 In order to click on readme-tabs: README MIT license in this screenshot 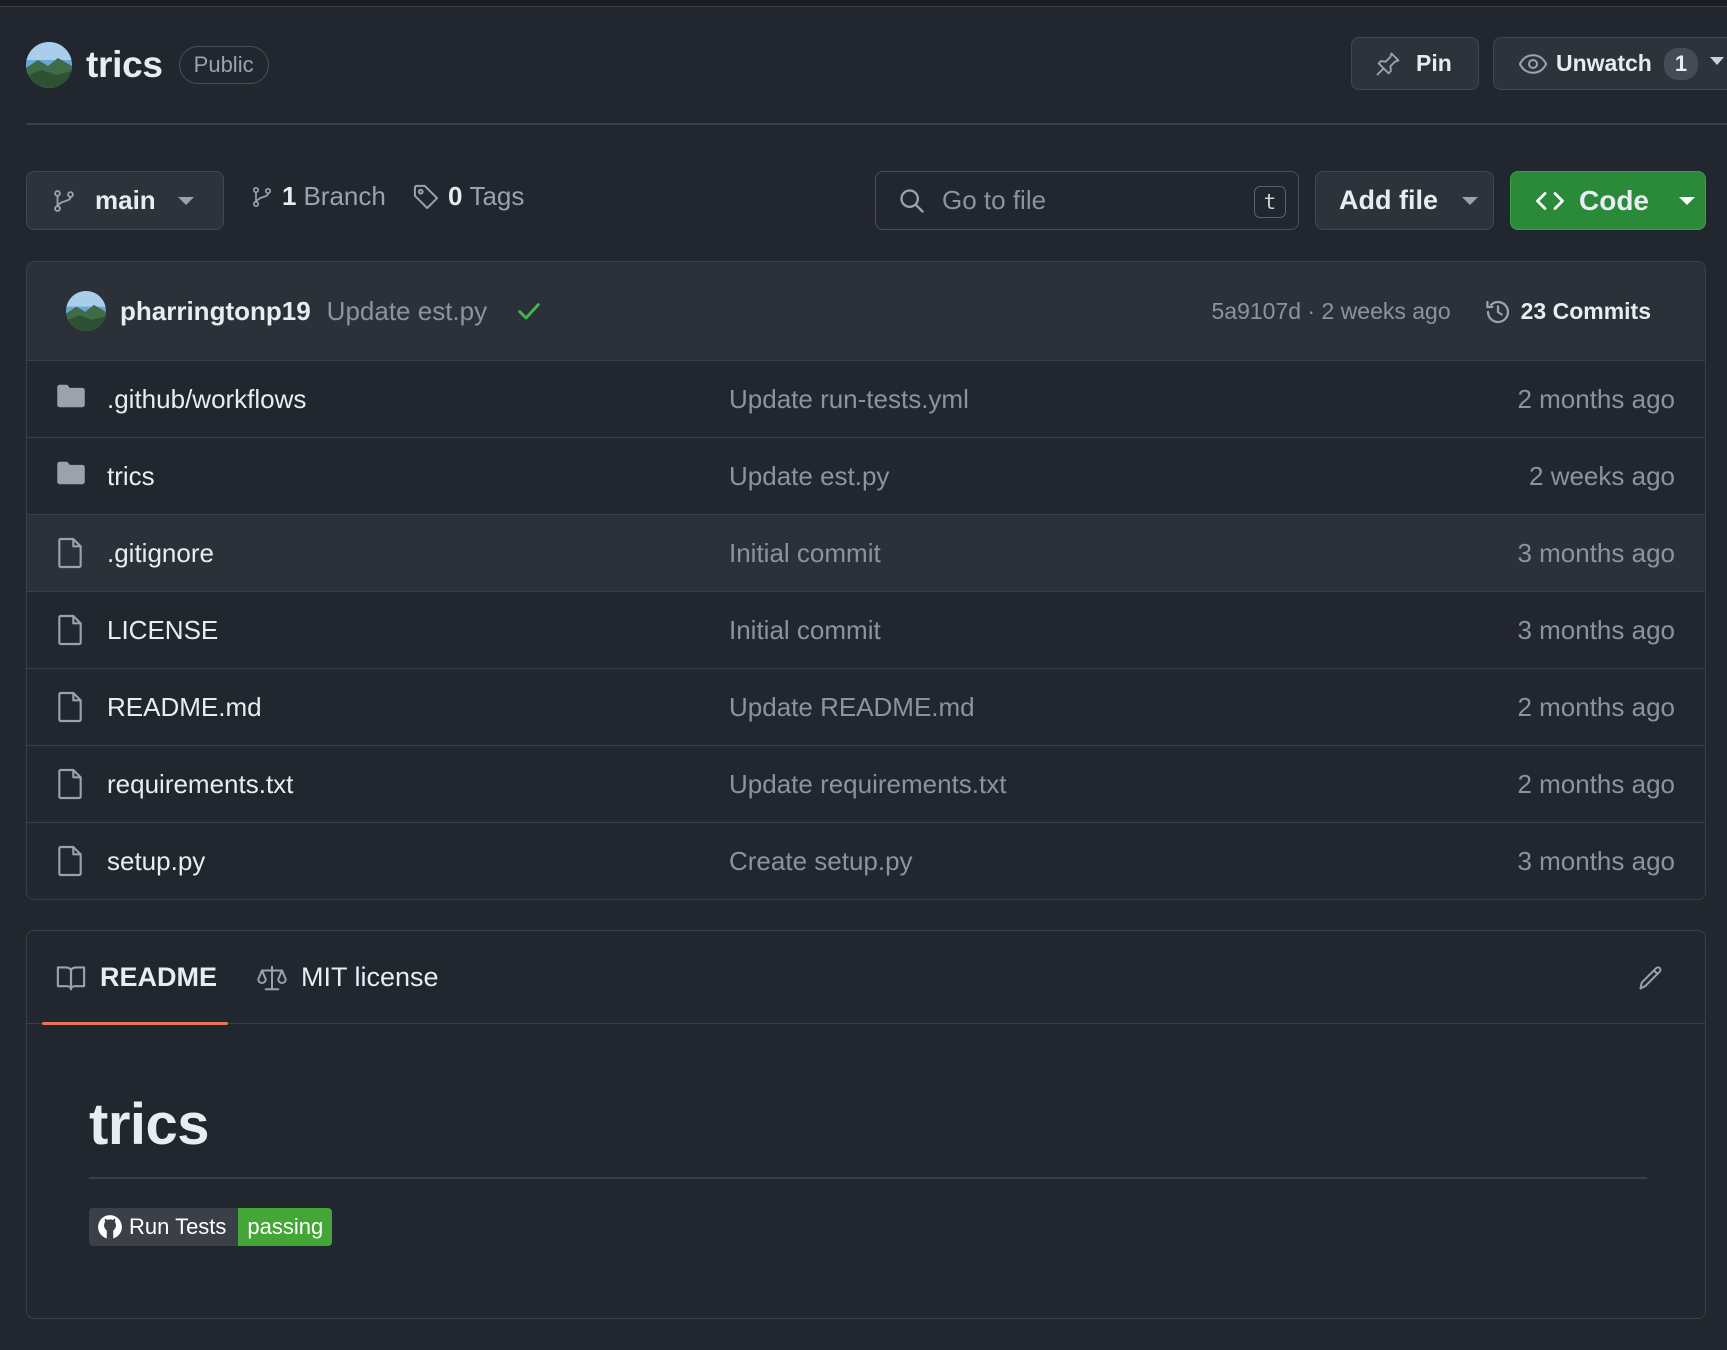, I will do `click(866, 978)`.